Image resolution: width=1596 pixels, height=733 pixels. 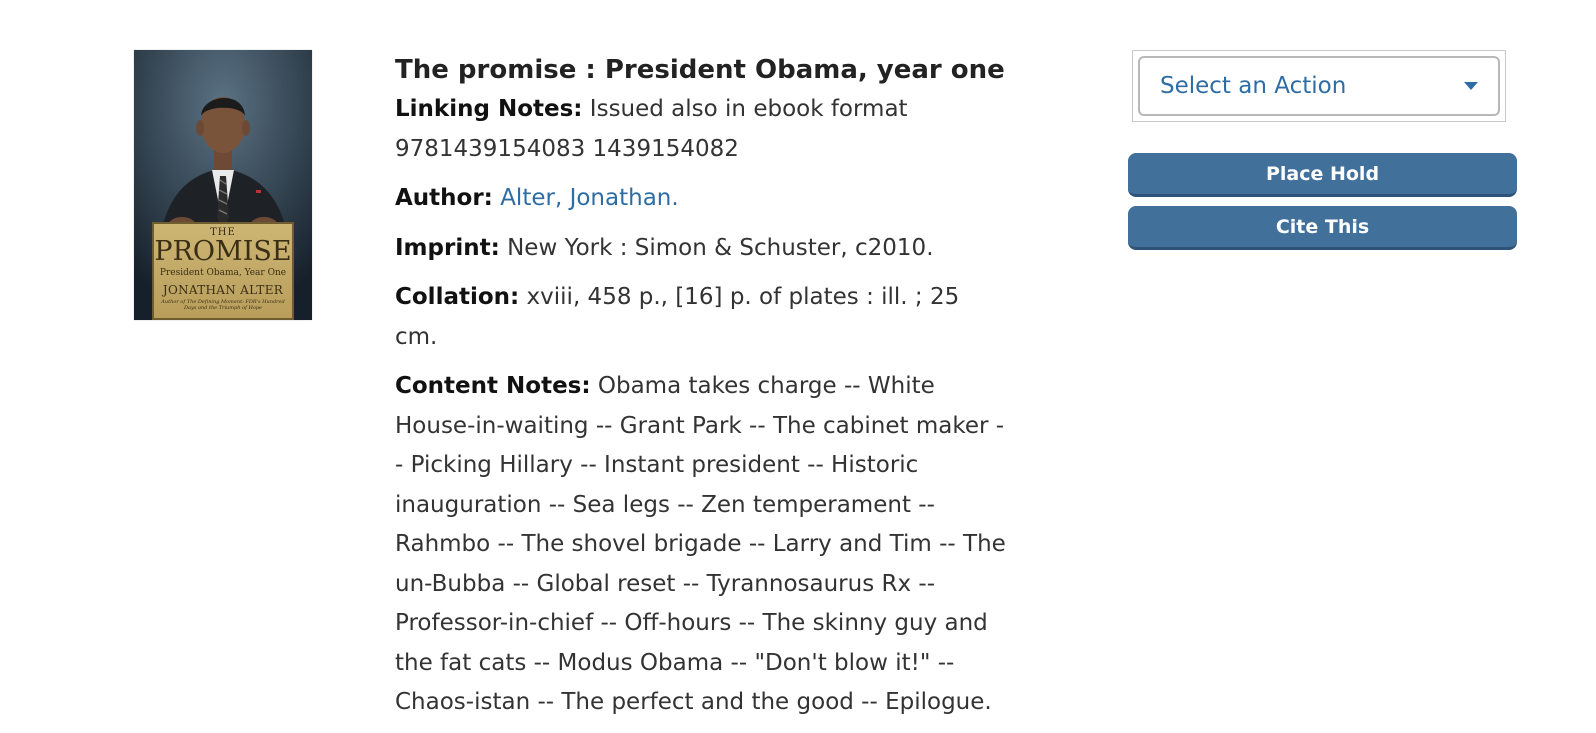 I want to click on author-label: Author:, so click(x=444, y=198).